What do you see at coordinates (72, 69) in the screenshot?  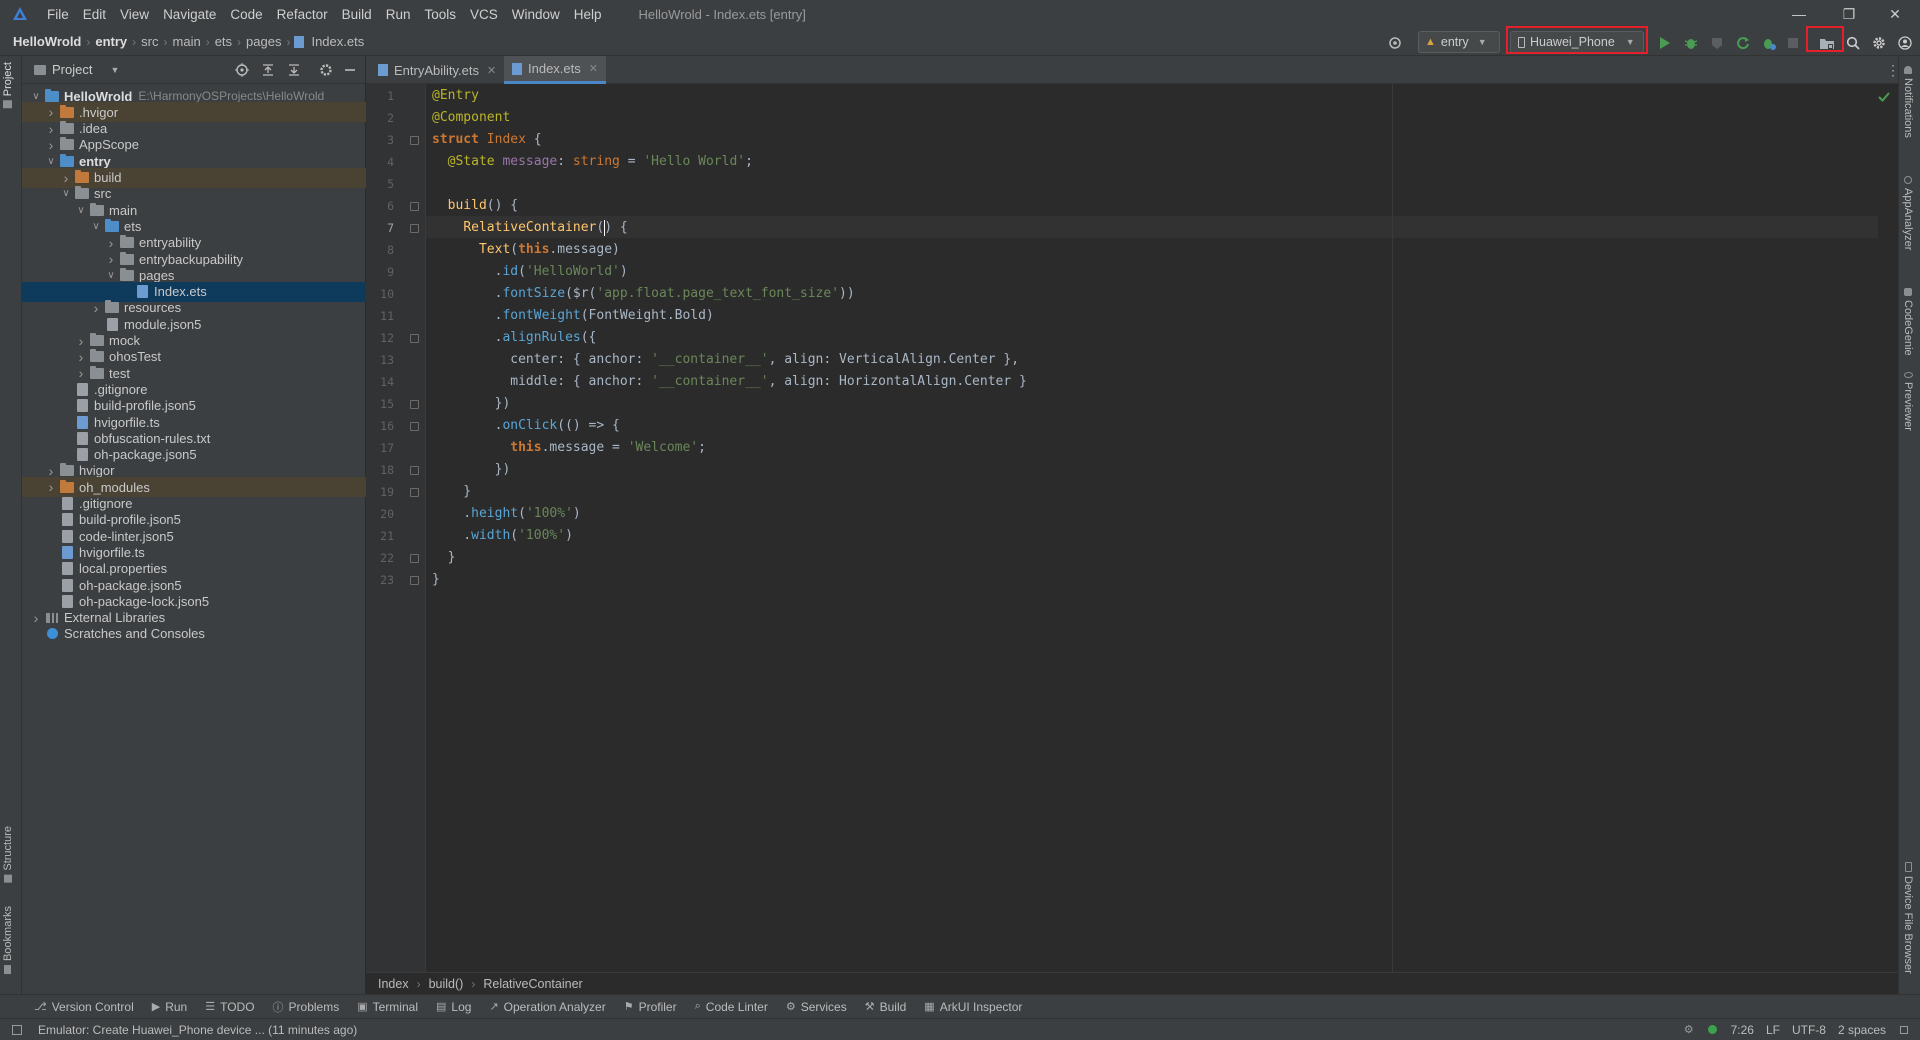 I see `project-panel-title: Project` at bounding box center [72, 69].